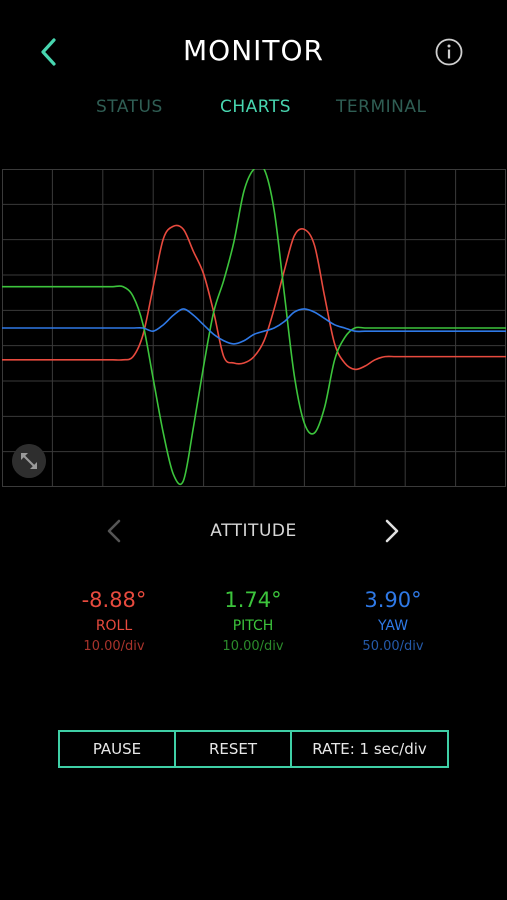  I want to click on roll-readout: -8.88° ROLL 10.00/div, so click(114, 621).